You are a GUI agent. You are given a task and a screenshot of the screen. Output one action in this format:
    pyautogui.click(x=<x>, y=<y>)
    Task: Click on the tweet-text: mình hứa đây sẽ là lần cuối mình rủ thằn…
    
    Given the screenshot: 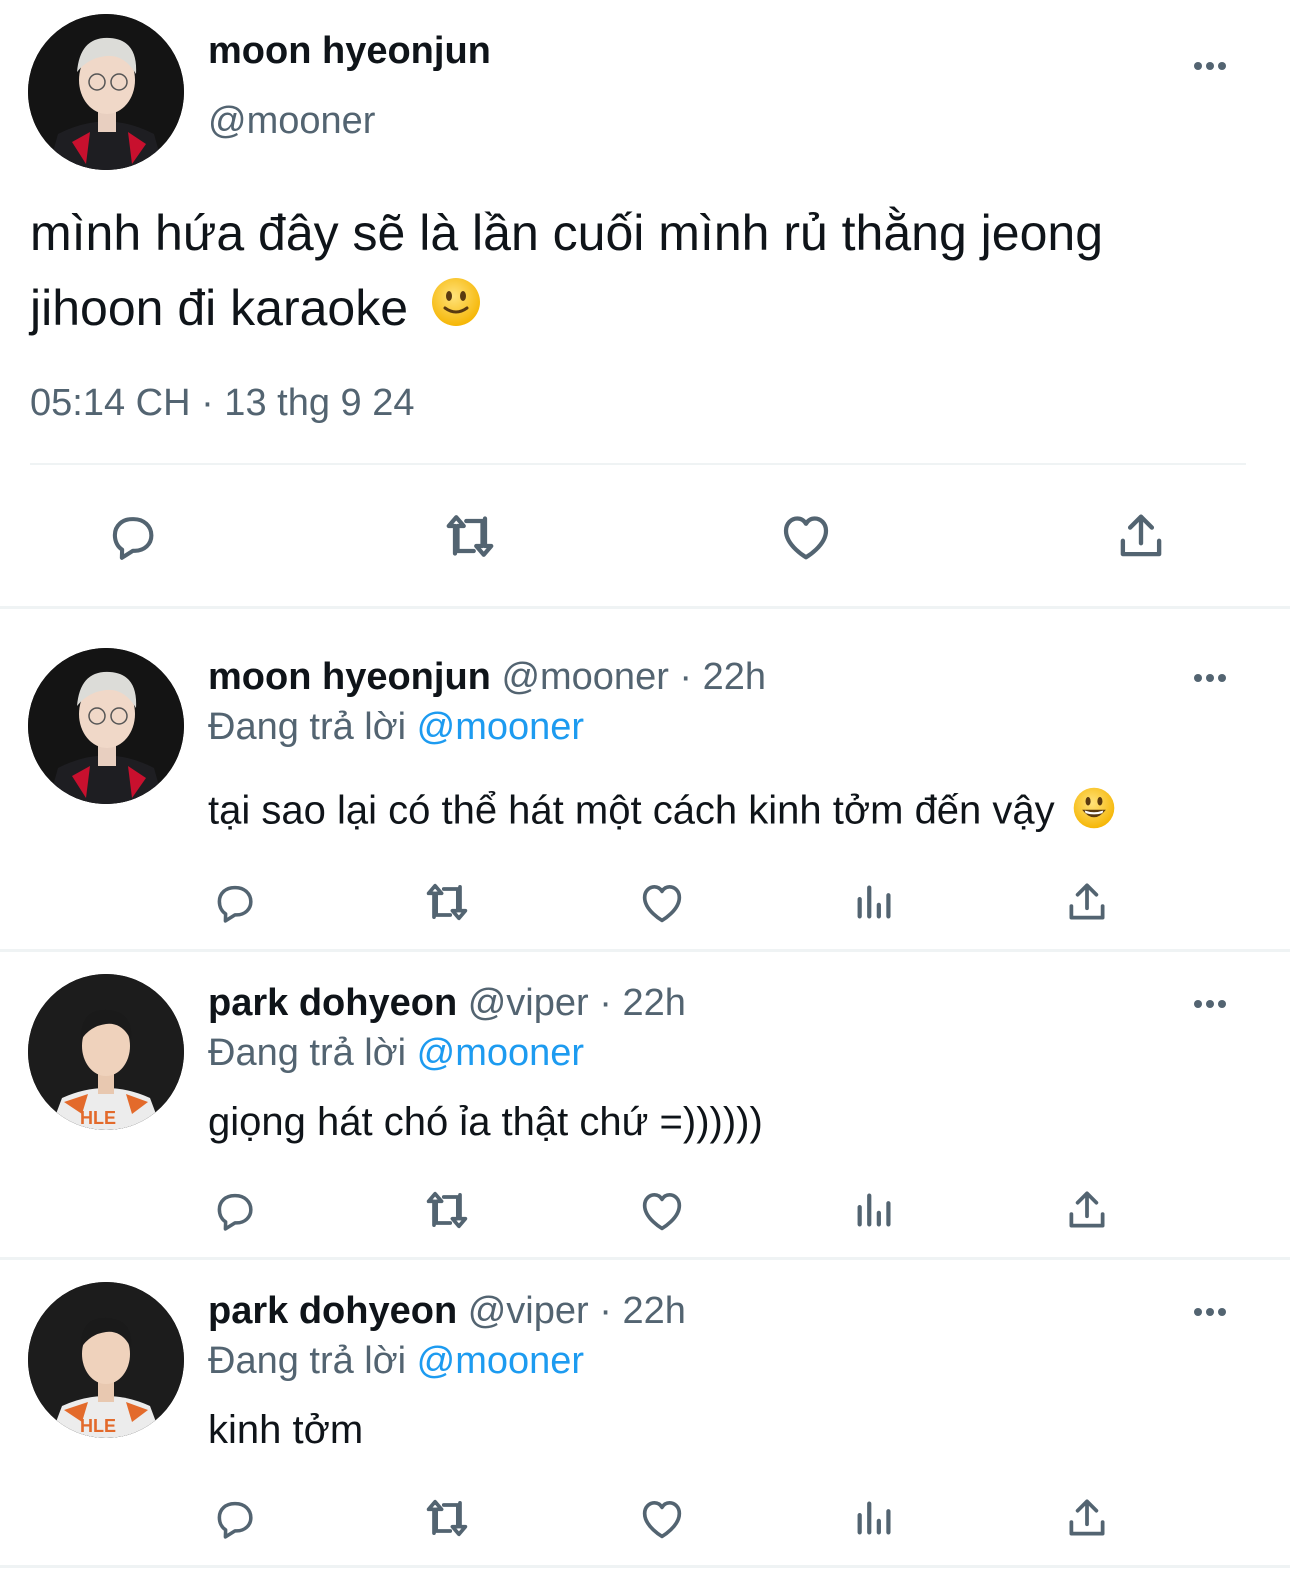 What is the action you would take?
    pyautogui.click(x=650, y=272)
    